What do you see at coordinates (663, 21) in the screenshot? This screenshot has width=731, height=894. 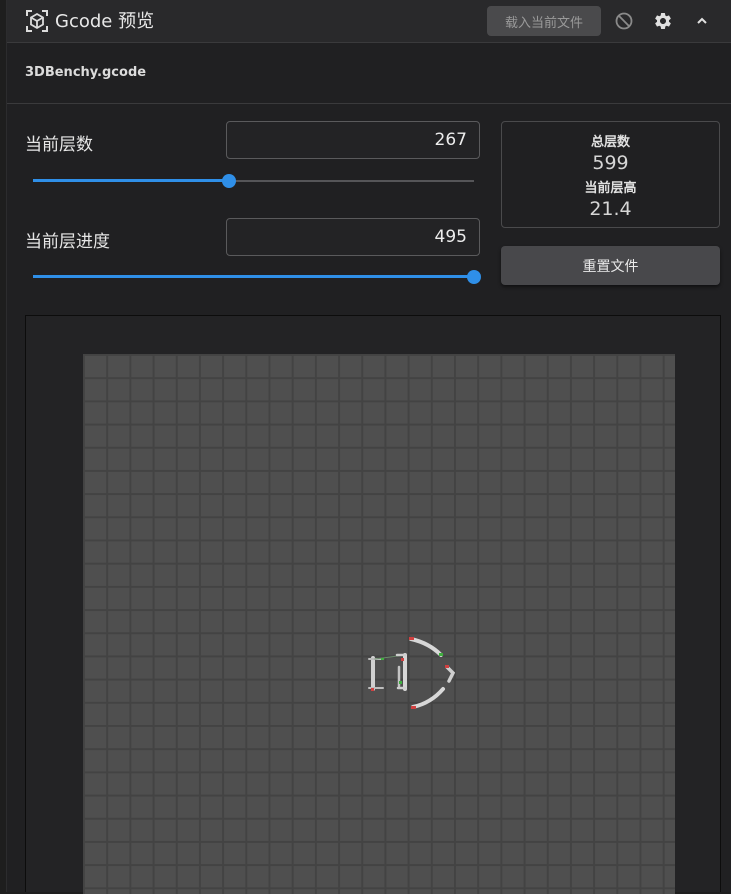 I see `gear-icon` at bounding box center [663, 21].